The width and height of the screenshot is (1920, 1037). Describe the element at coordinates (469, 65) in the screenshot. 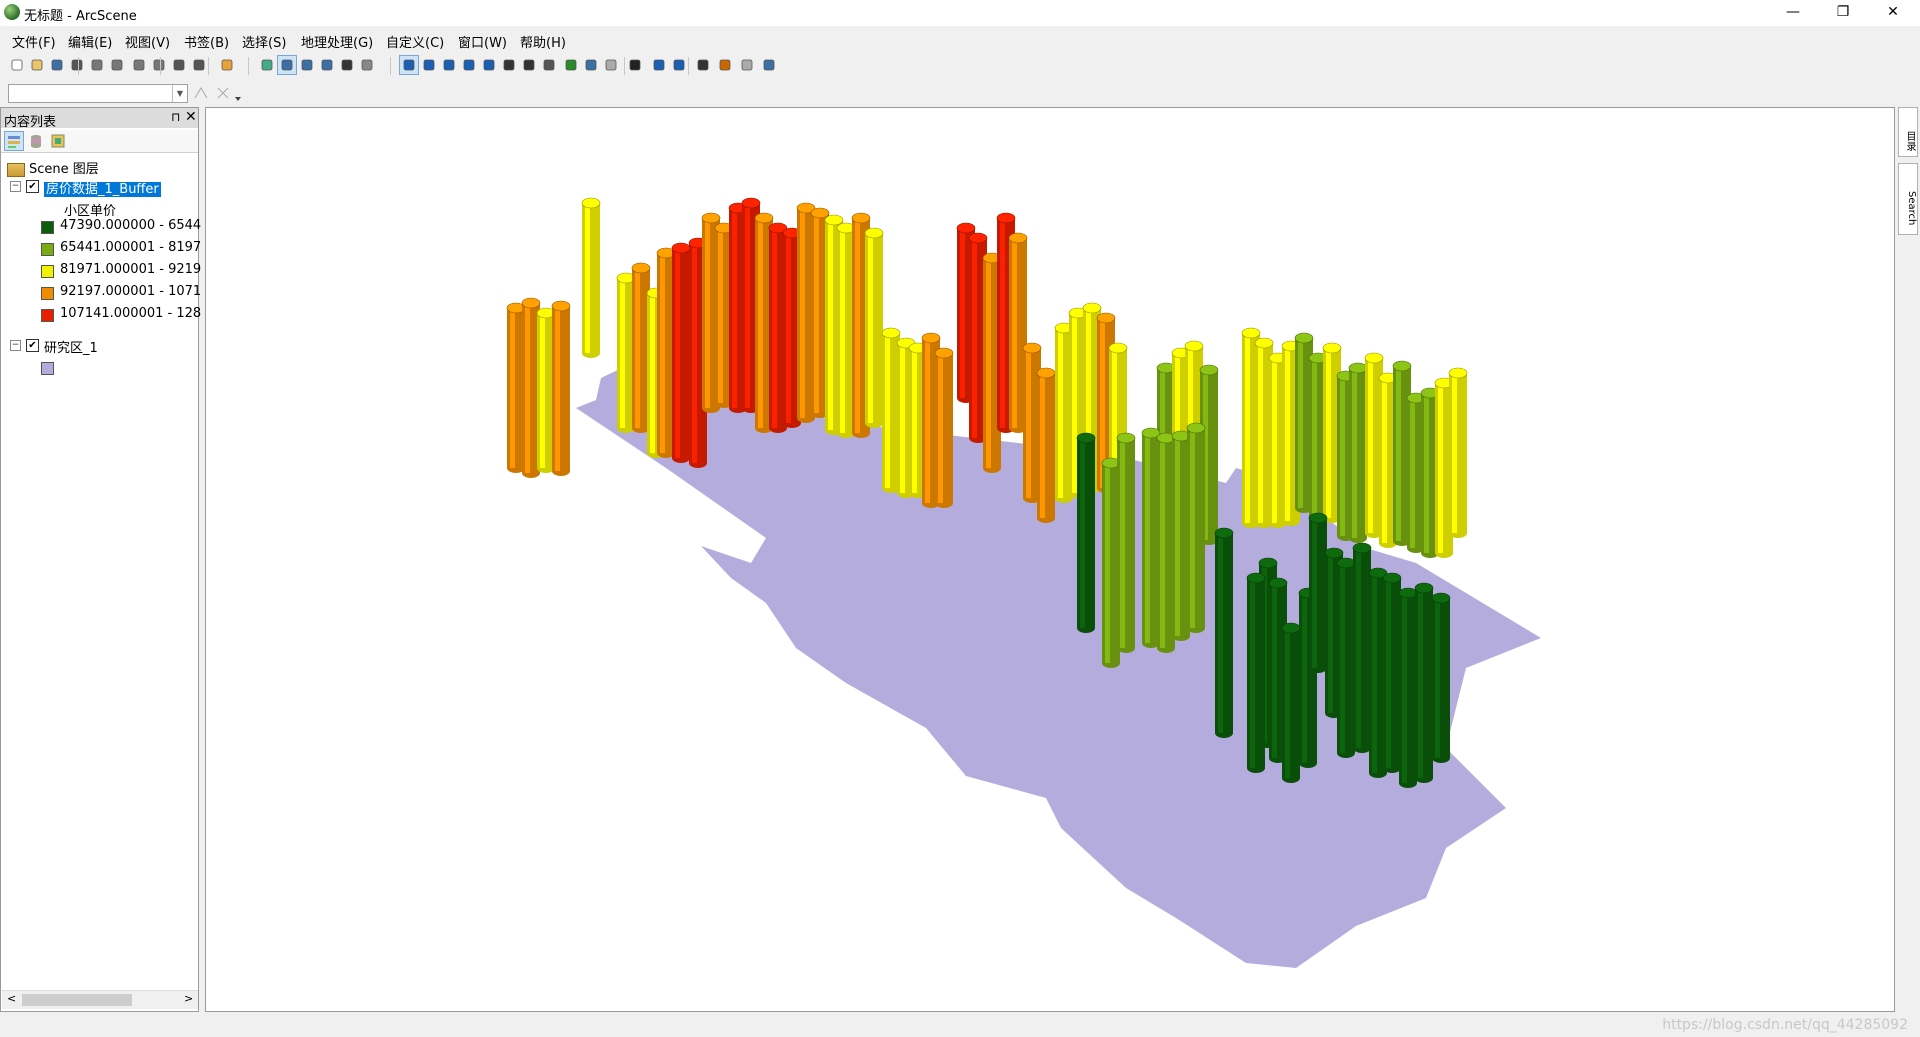

I see `zoom-to-target-icon` at that location.